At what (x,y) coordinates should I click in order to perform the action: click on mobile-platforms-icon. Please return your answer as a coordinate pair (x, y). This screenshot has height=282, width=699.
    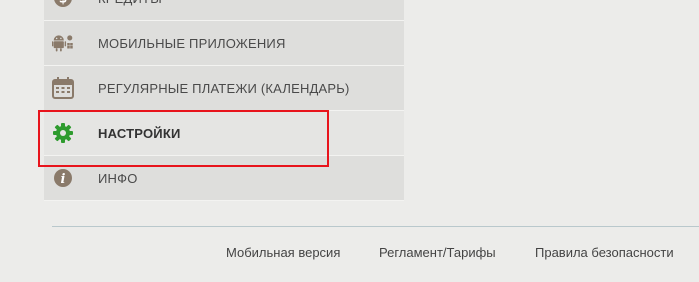
    Looking at the image, I should click on (63, 43).